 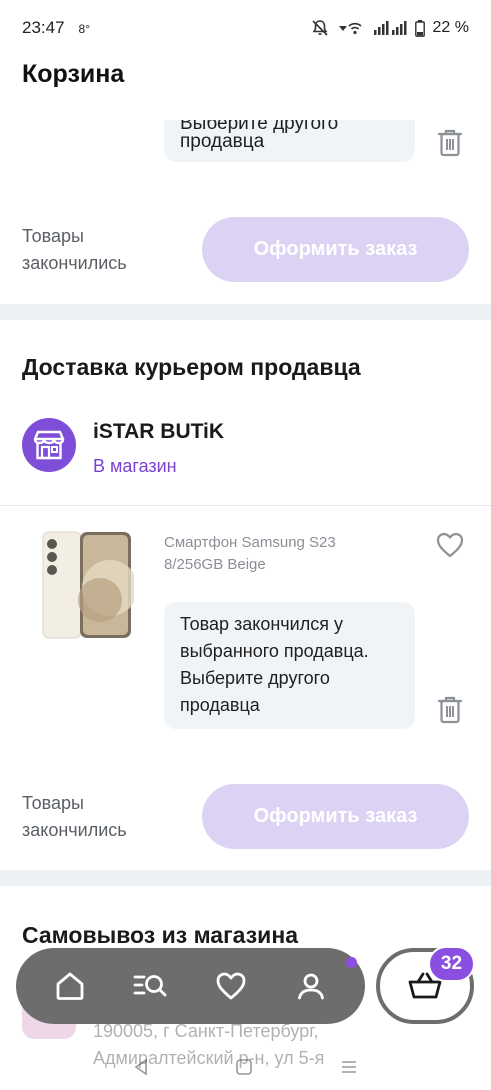 I want to click on storefront-icon, so click(x=49, y=445).